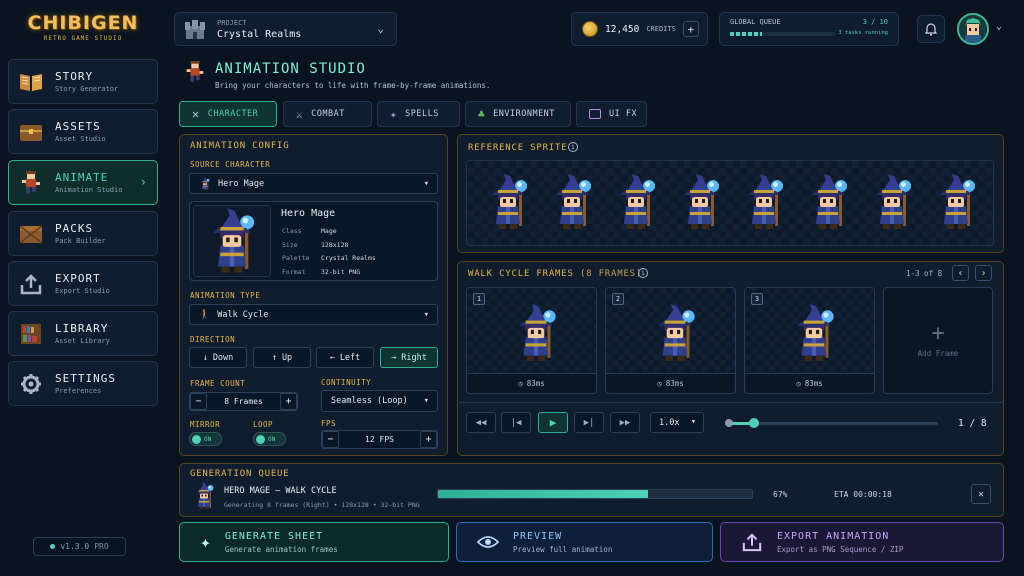 This screenshot has width=1024, height=576. I want to click on action-sub: Generate animation frames, so click(281, 549).